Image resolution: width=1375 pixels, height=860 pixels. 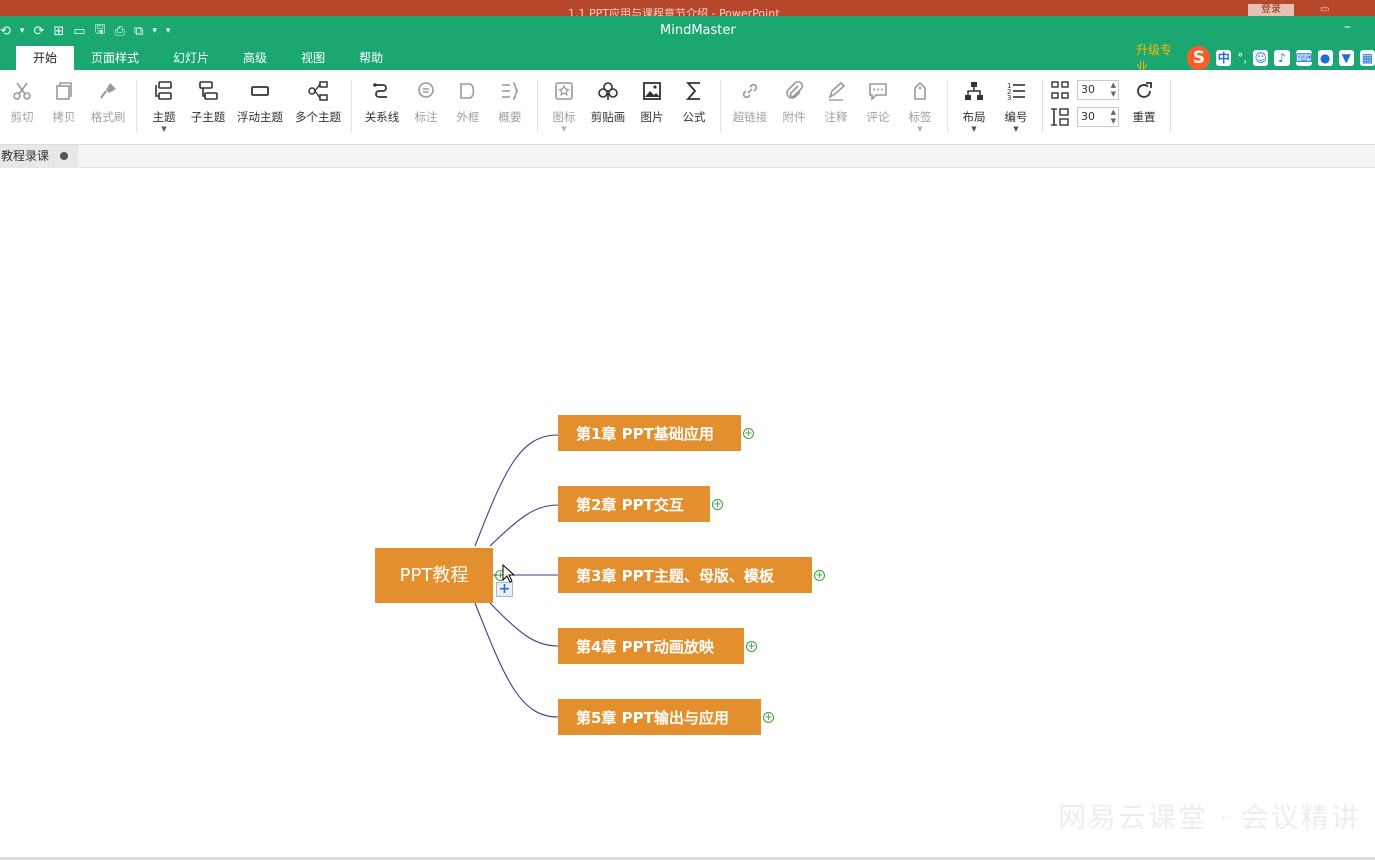 What do you see at coordinates (39, 156) in the screenshot?
I see `document-tab: 教程录课` at bounding box center [39, 156].